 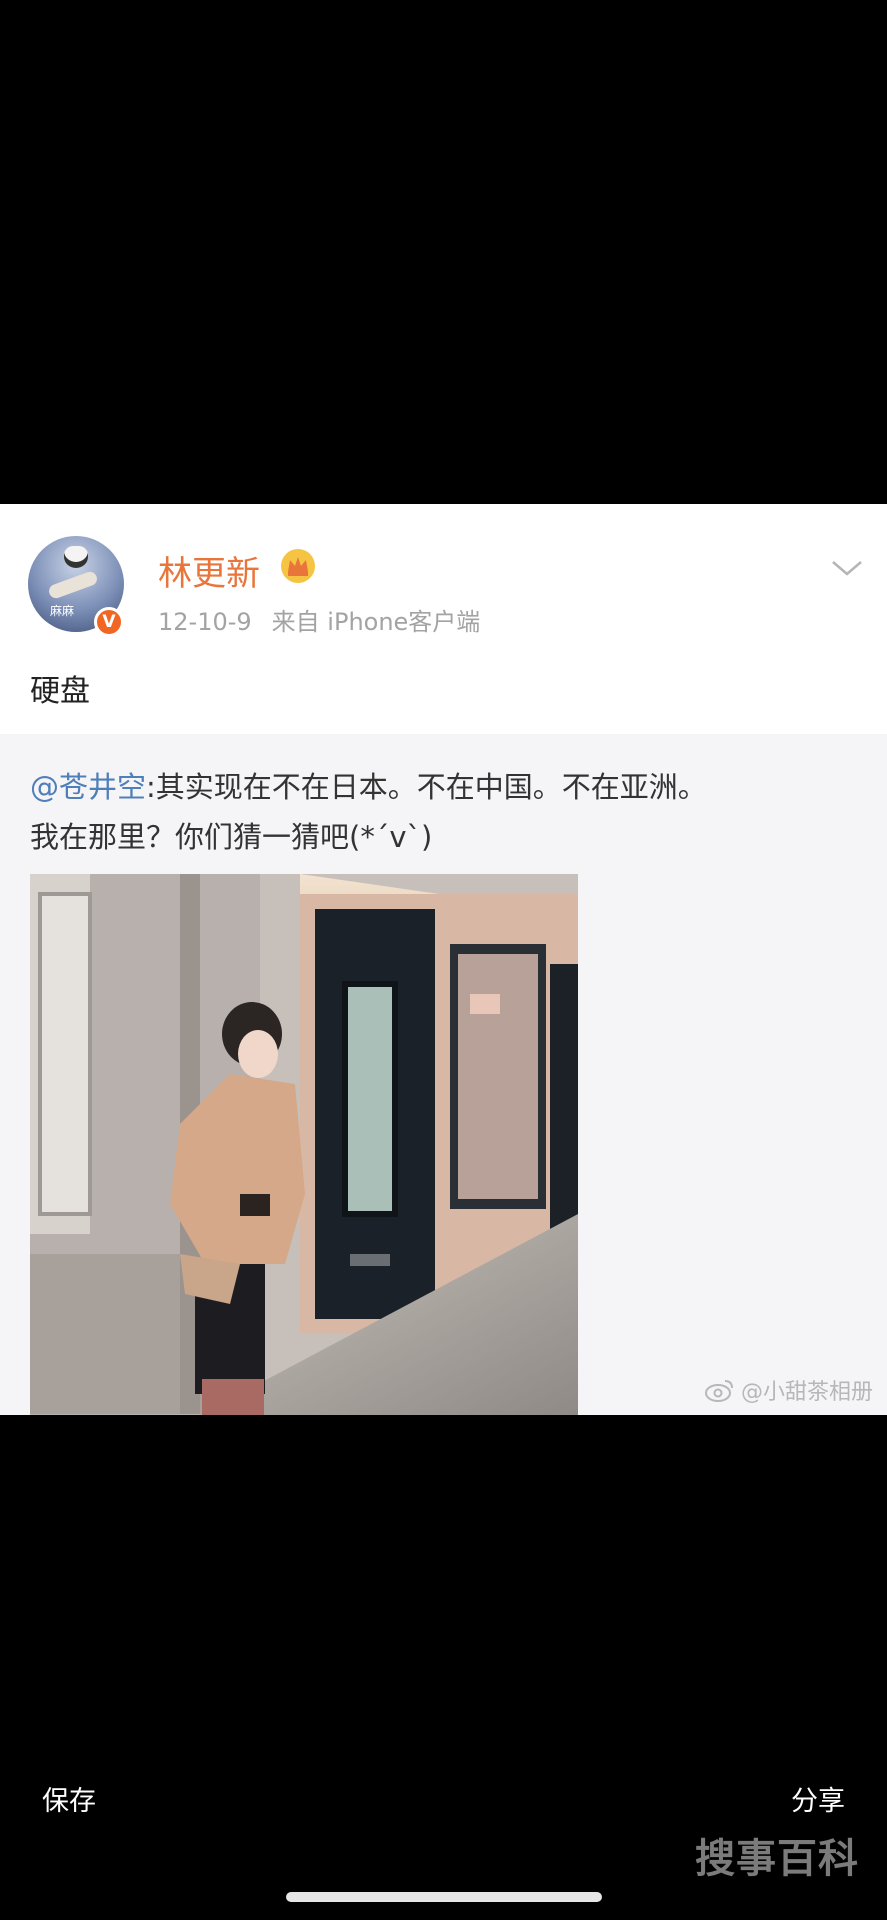 I want to click on photo-watermark-text: @小甜茶相册, so click(x=806, y=1392).